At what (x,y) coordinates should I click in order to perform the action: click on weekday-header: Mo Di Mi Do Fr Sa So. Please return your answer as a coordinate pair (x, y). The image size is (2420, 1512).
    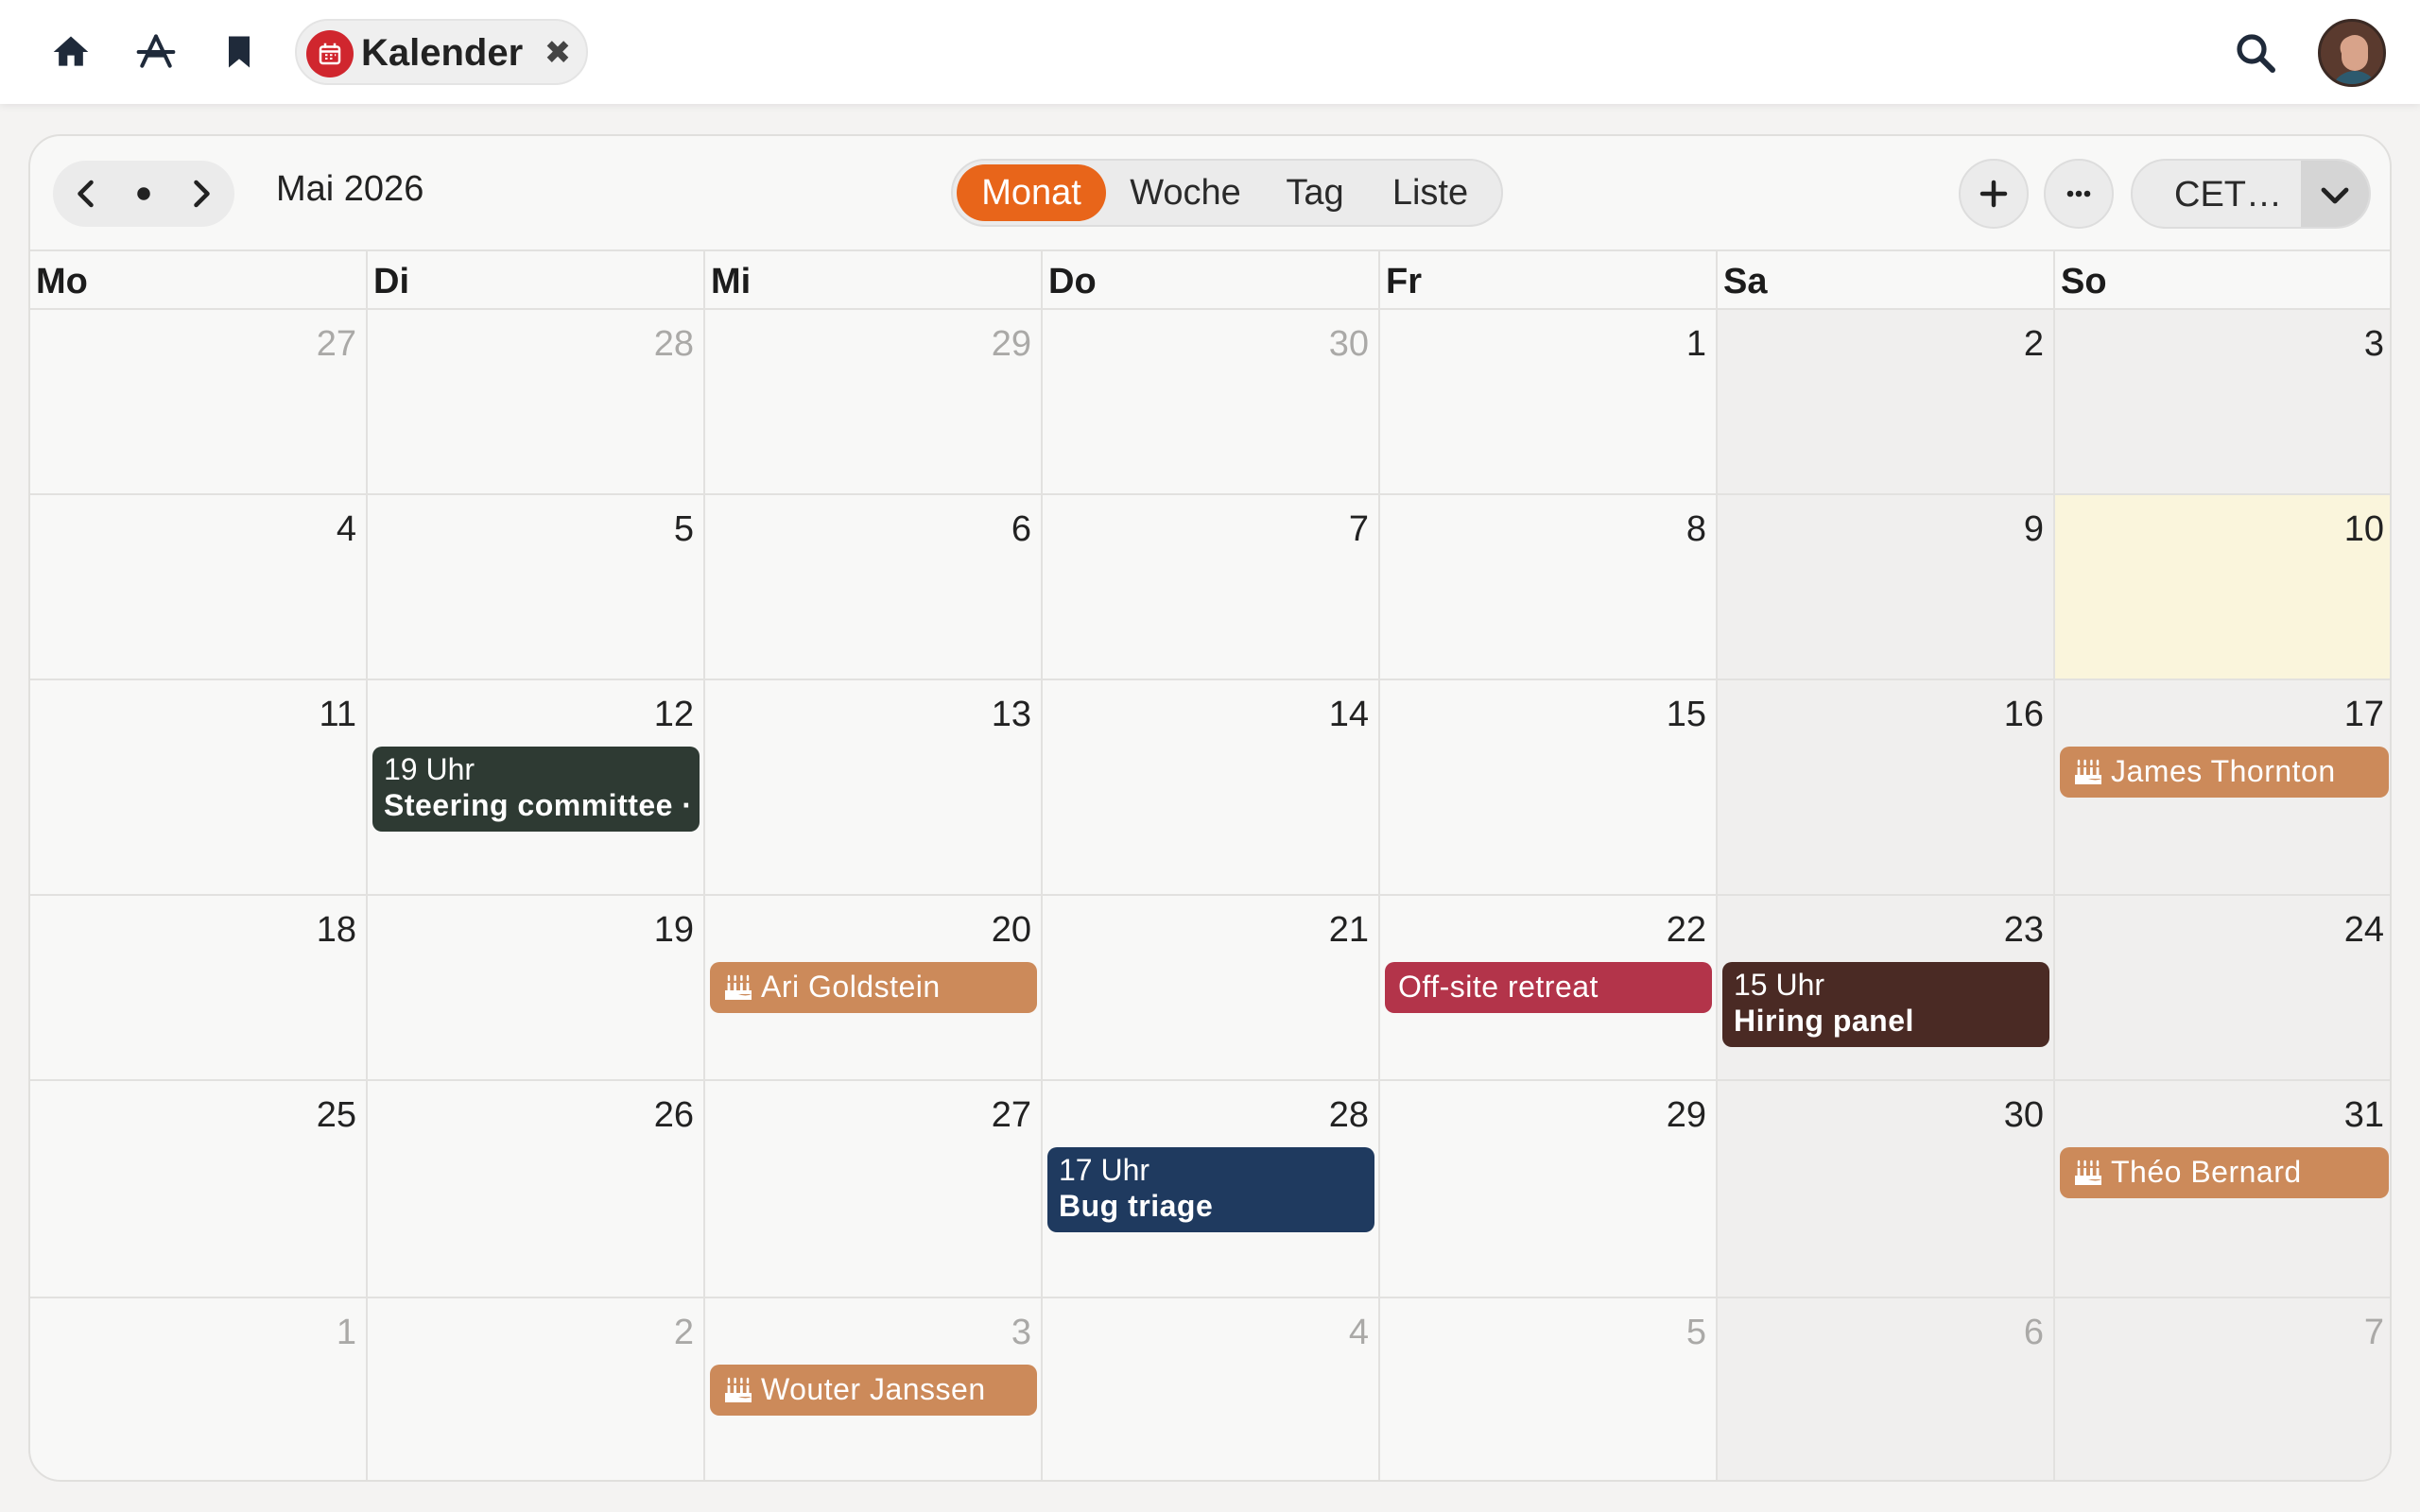
    Looking at the image, I should click on (1210, 280).